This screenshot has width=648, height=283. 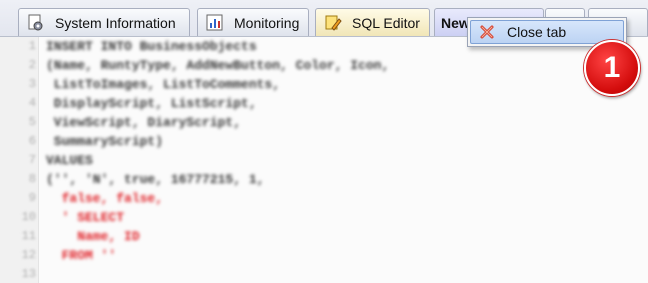 What do you see at coordinates (32, 65) in the screenshot?
I see `line-number: 2` at bounding box center [32, 65].